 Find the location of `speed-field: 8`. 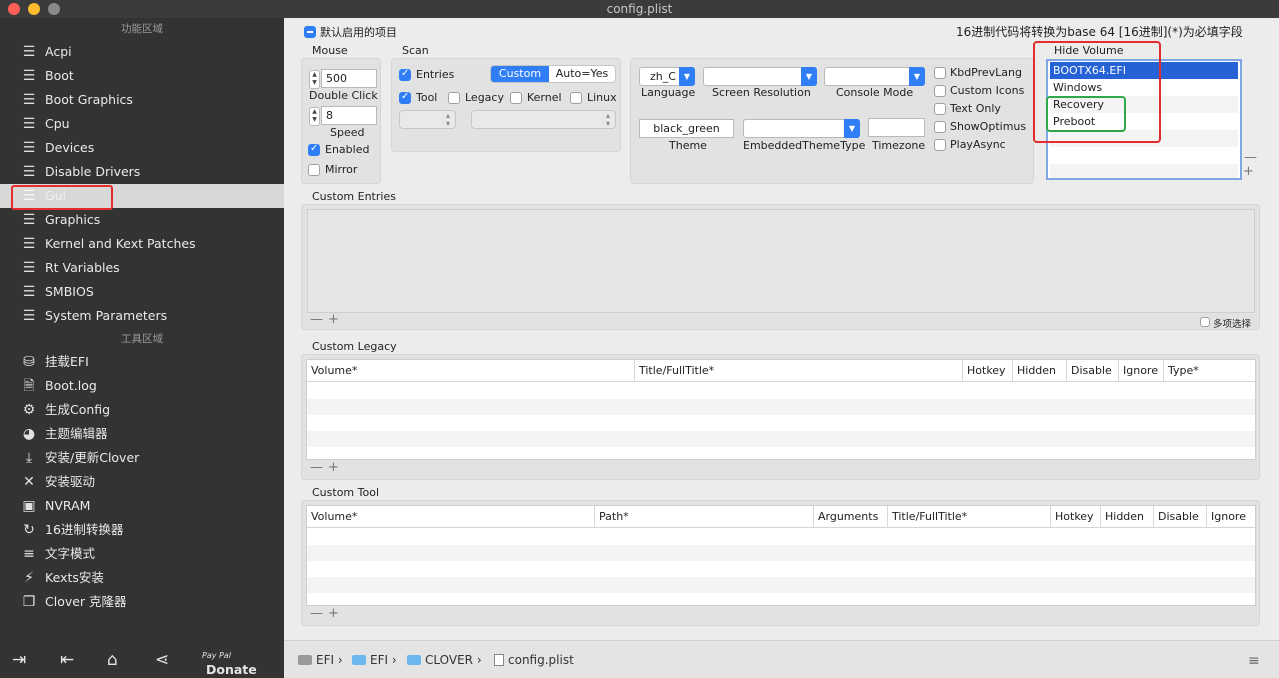

speed-field: 8 is located at coordinates (349, 115).